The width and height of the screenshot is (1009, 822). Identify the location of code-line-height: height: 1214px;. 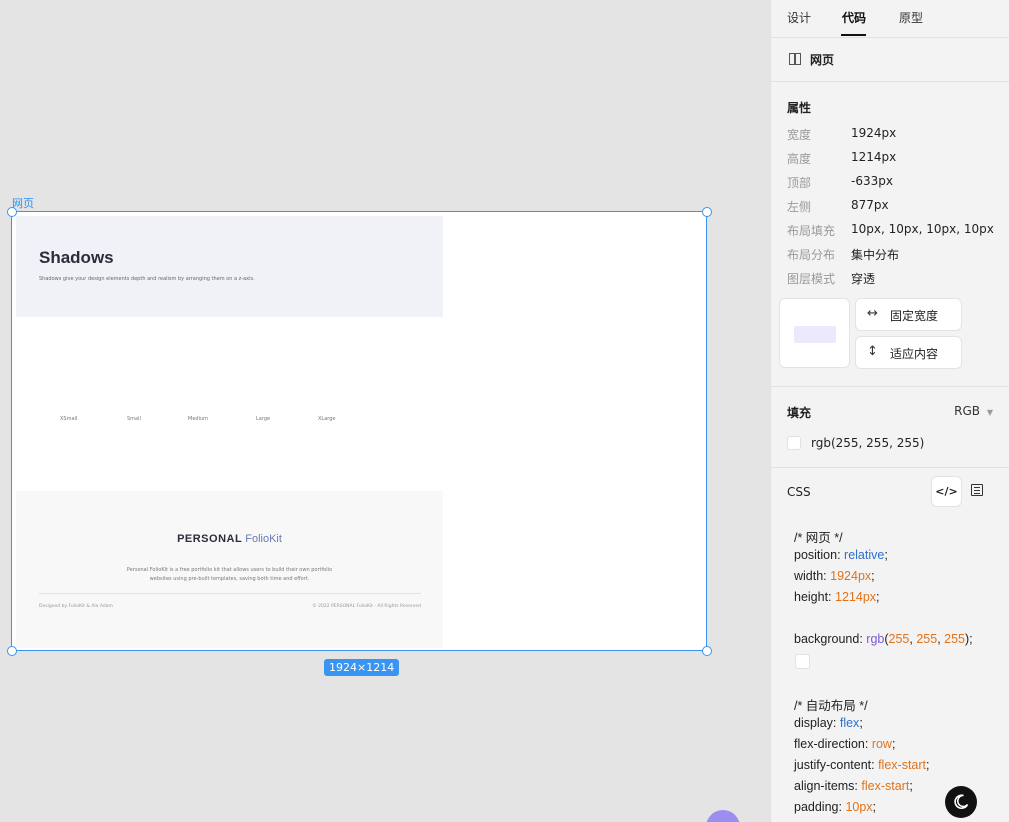
(837, 597).